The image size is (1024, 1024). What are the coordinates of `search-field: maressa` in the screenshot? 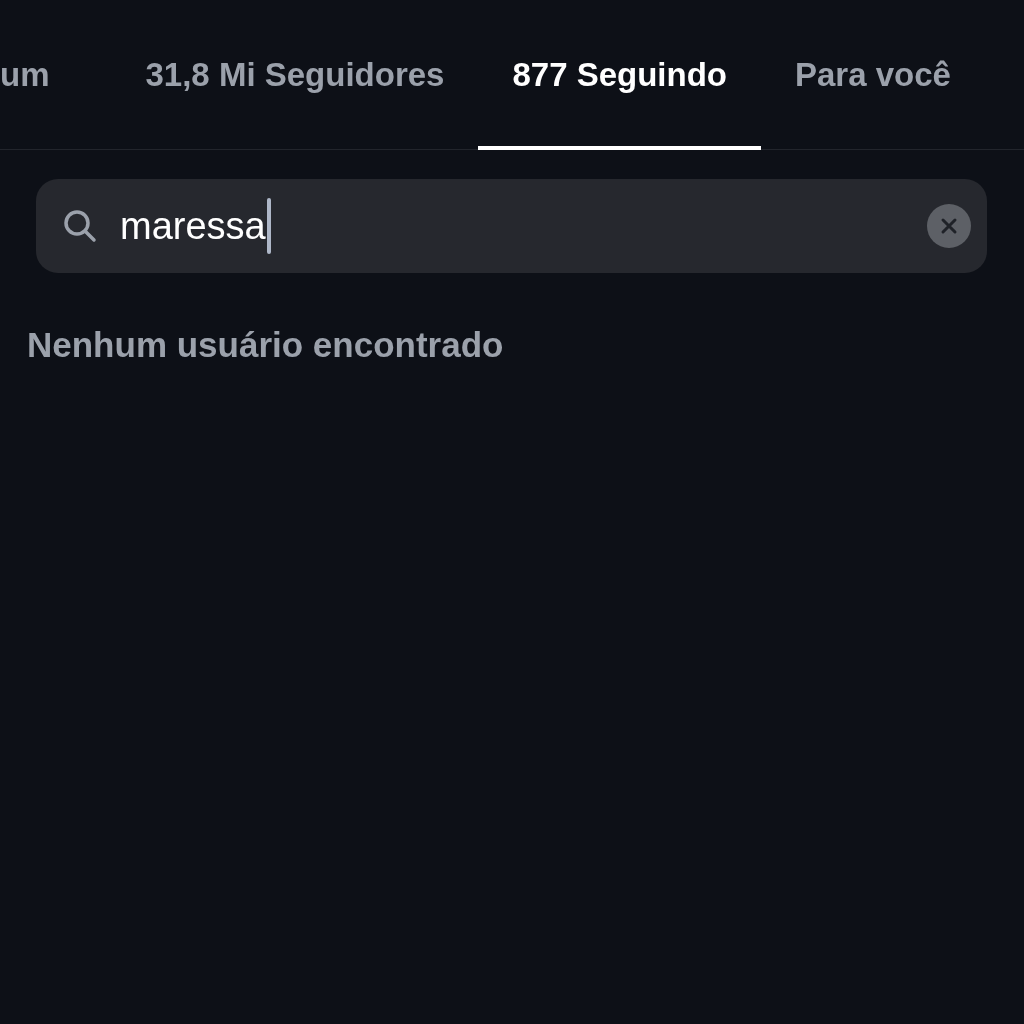 It's located at (511, 226).